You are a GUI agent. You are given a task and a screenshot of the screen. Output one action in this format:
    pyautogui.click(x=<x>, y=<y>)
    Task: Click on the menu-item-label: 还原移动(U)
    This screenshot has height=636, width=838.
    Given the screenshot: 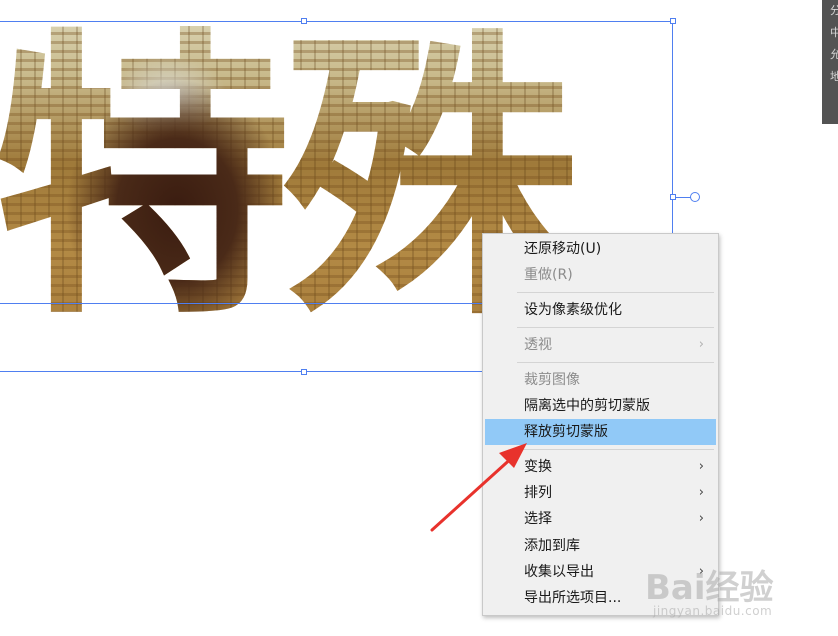 What is the action you would take?
    pyautogui.click(x=563, y=249)
    